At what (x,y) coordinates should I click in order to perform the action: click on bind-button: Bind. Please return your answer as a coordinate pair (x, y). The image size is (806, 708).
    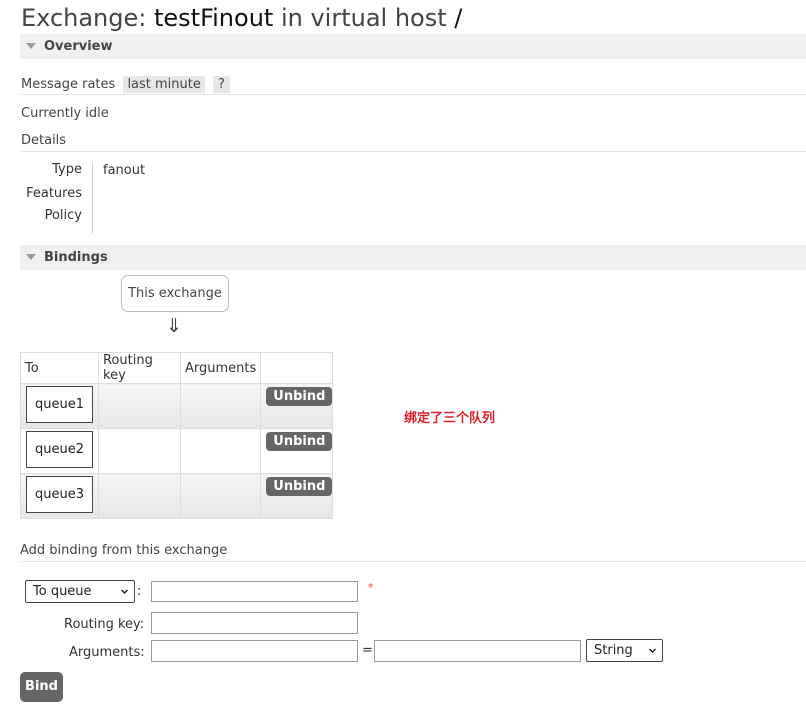
    Looking at the image, I should click on (41, 687).